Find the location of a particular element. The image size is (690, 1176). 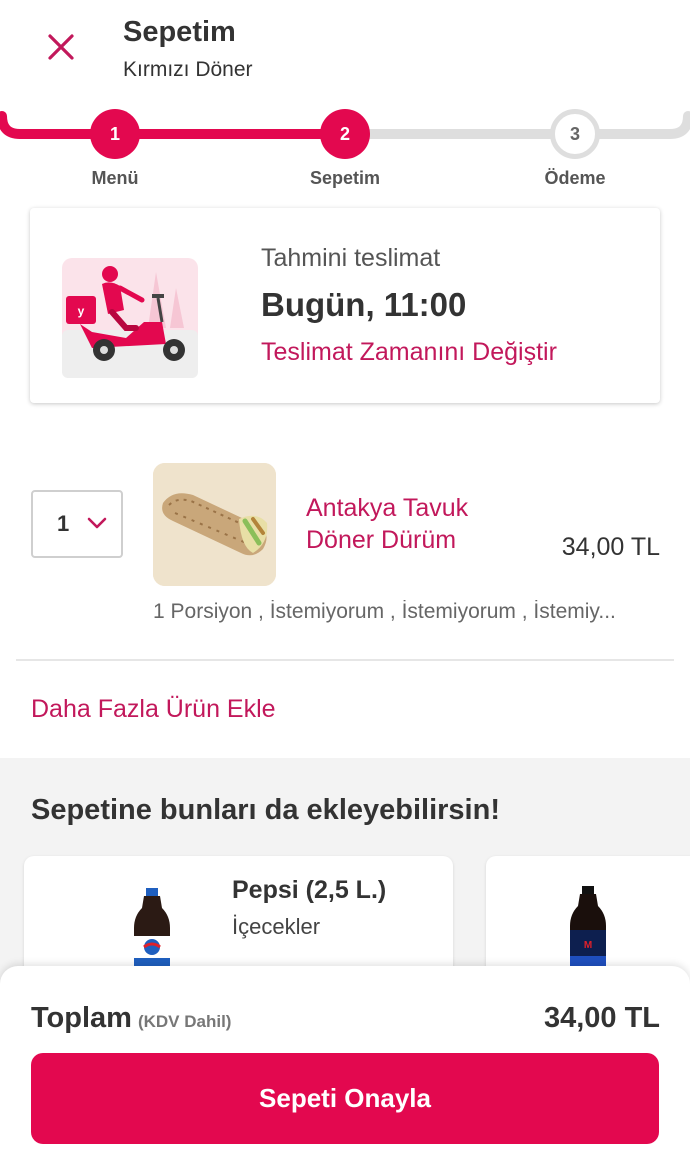

wrap-image is located at coordinates (214, 524).